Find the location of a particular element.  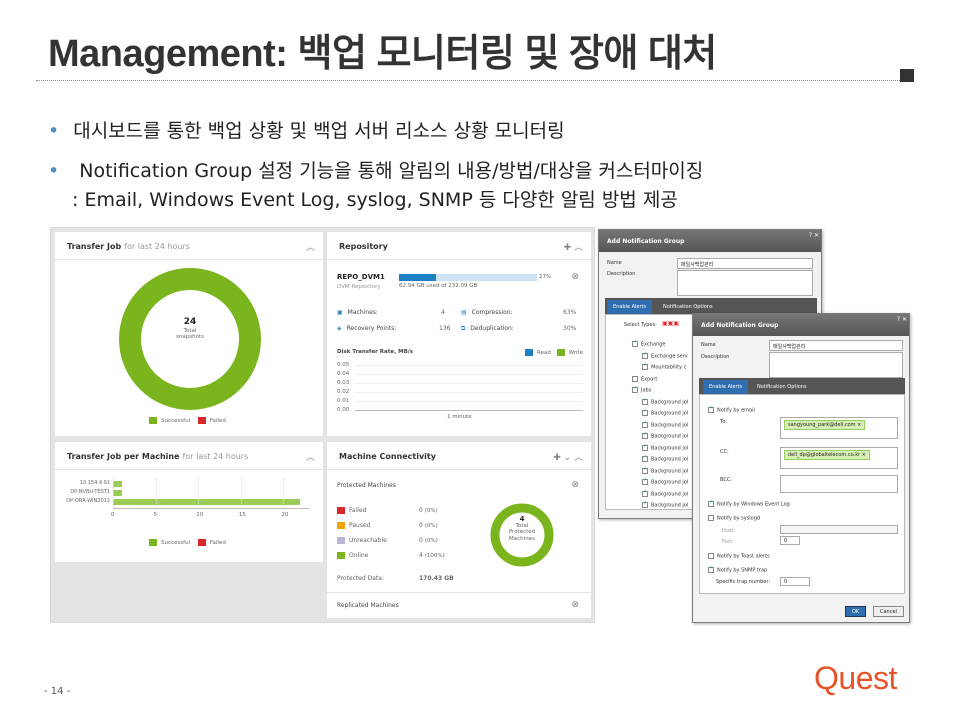

notify-snmp-option: Notify by SNMP trap is located at coordinates (737, 570).